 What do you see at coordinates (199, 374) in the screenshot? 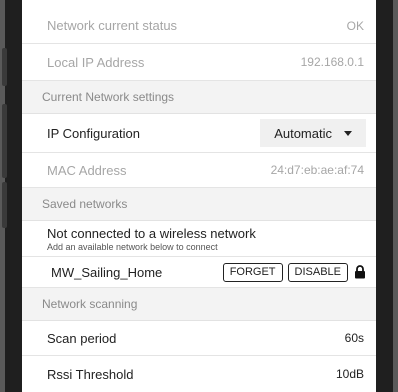
I see `rssi-threshold-row: Rssi Threshold 10dB` at bounding box center [199, 374].